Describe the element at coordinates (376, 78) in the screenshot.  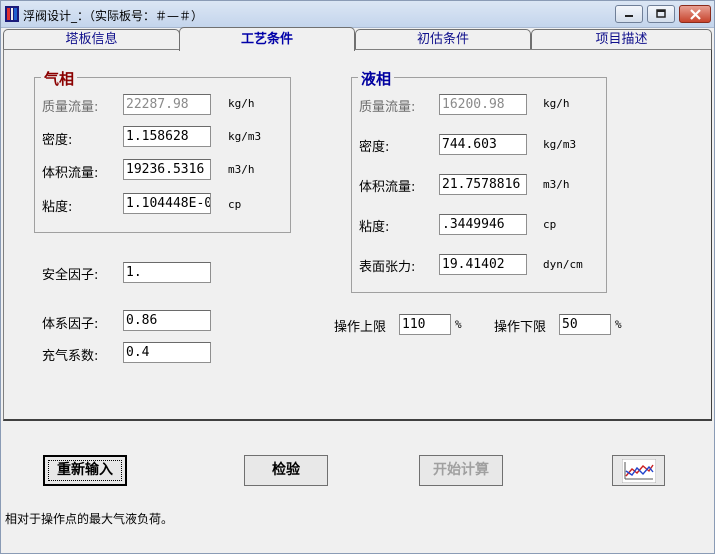
I see `liquid-phase-title: 液相` at that location.